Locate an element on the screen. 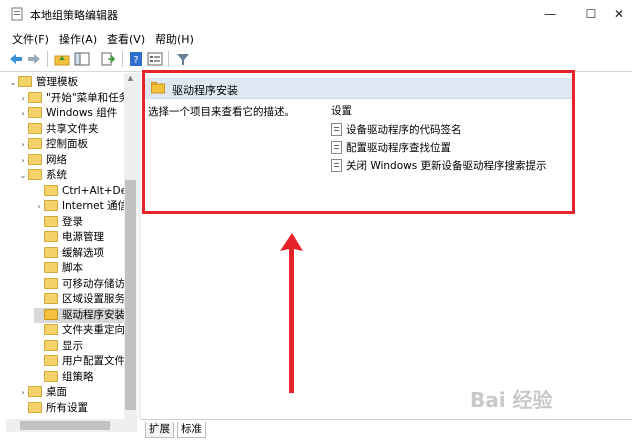 The width and height of the screenshot is (632, 443). export-icon is located at coordinates (108, 59).